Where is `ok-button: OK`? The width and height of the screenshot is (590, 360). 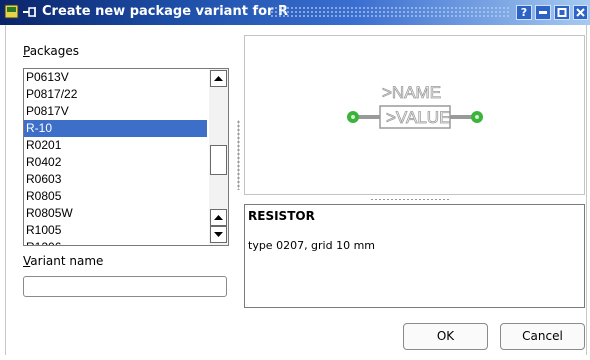
ok-button: OK is located at coordinates (445, 336).